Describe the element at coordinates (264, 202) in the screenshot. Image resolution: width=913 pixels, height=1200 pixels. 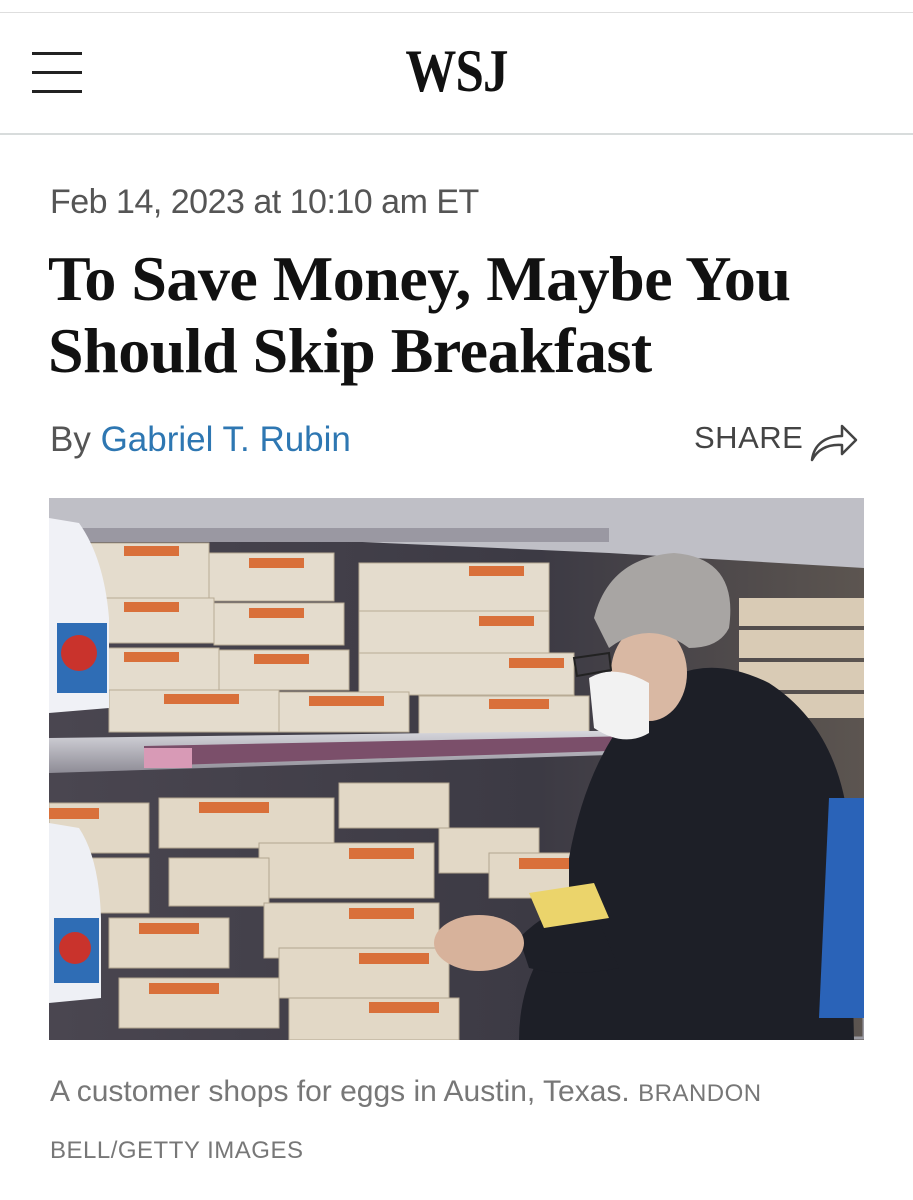
I see `article-date: Feb 14, 2023 at 10:10 am ET` at that location.